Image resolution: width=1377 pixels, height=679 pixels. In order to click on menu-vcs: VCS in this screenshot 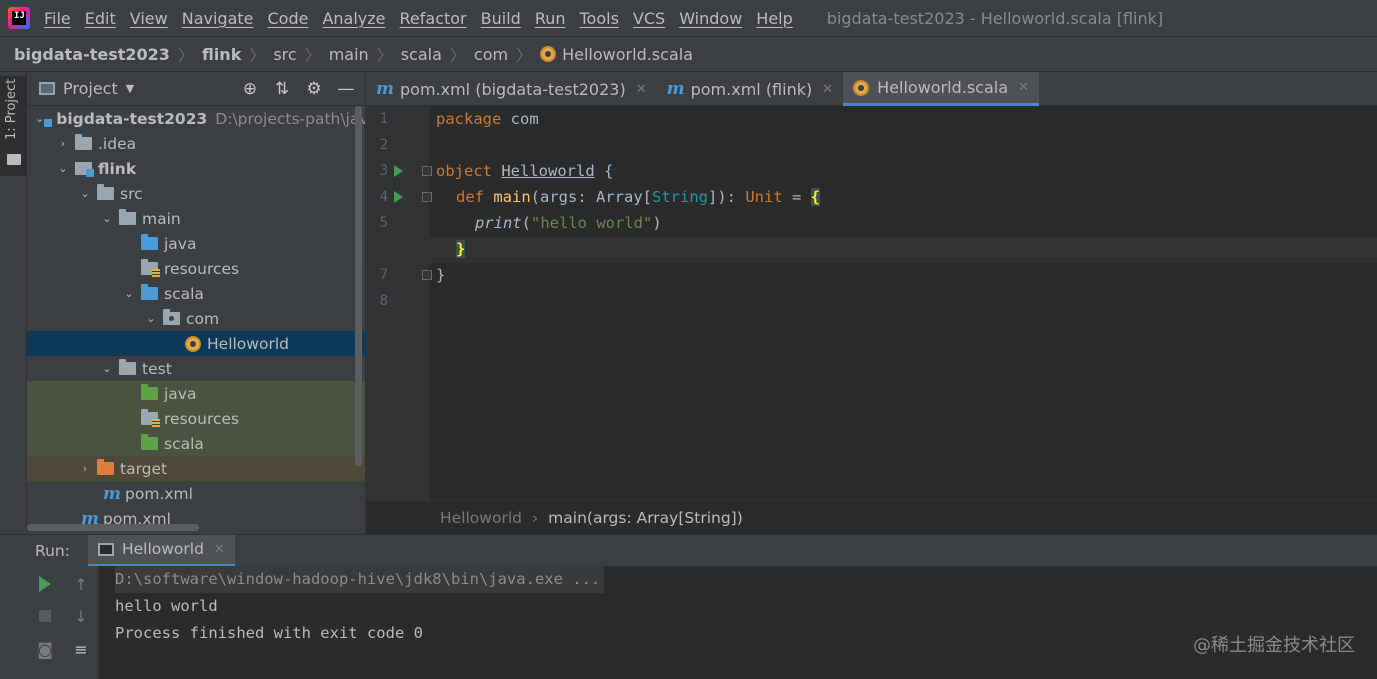, I will do `click(649, 18)`.